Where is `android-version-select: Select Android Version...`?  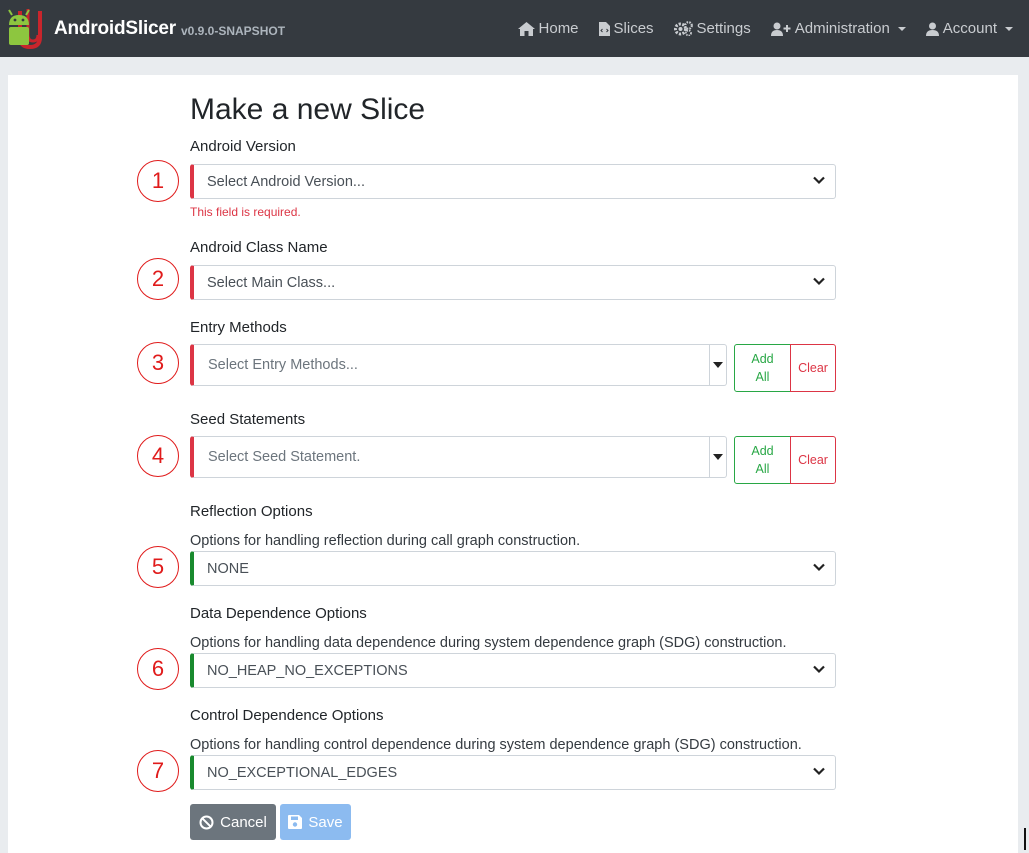
android-version-select: Select Android Version... is located at coordinates (513, 181).